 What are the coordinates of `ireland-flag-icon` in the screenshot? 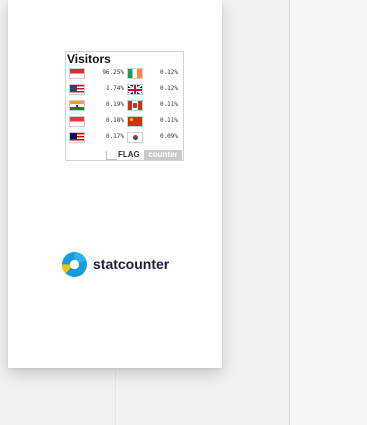 It's located at (135, 73).